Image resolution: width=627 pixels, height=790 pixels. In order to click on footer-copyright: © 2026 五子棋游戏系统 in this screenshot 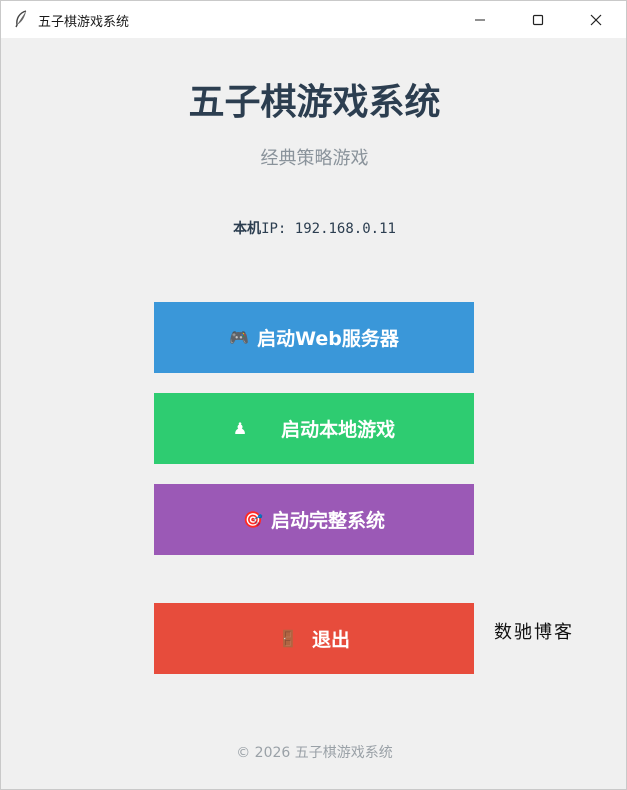, I will do `click(314, 753)`.